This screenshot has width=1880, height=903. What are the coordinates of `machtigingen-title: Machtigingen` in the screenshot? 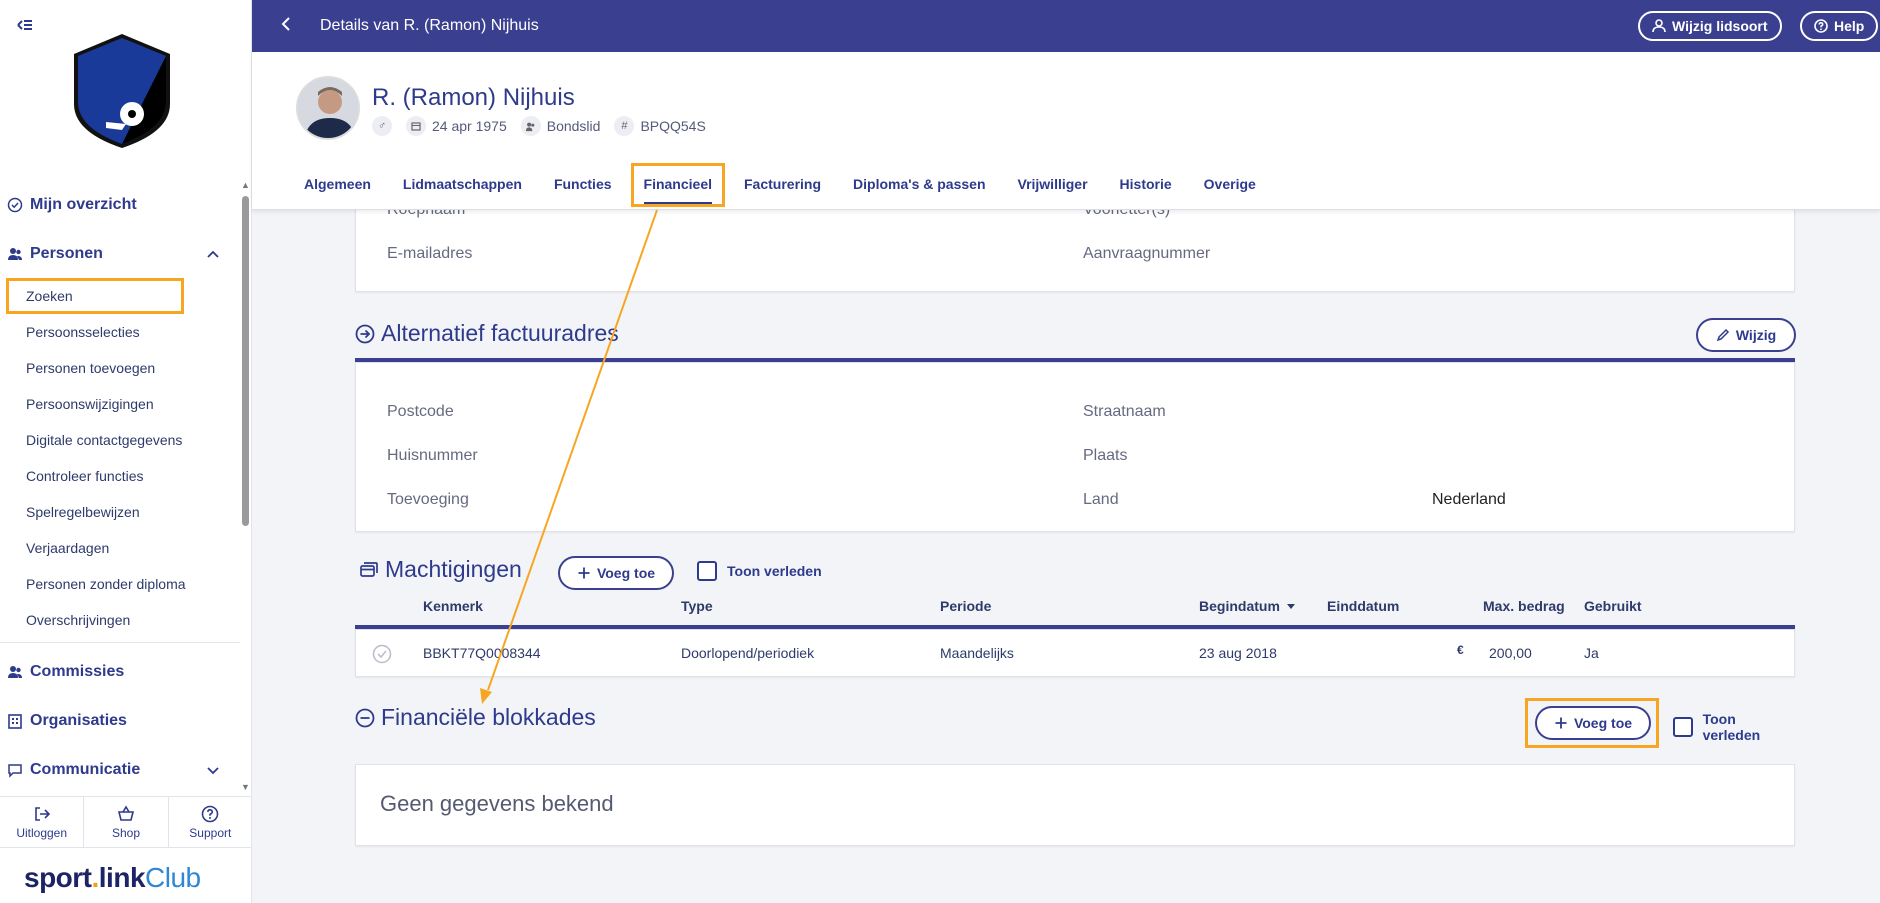 It's located at (440, 569).